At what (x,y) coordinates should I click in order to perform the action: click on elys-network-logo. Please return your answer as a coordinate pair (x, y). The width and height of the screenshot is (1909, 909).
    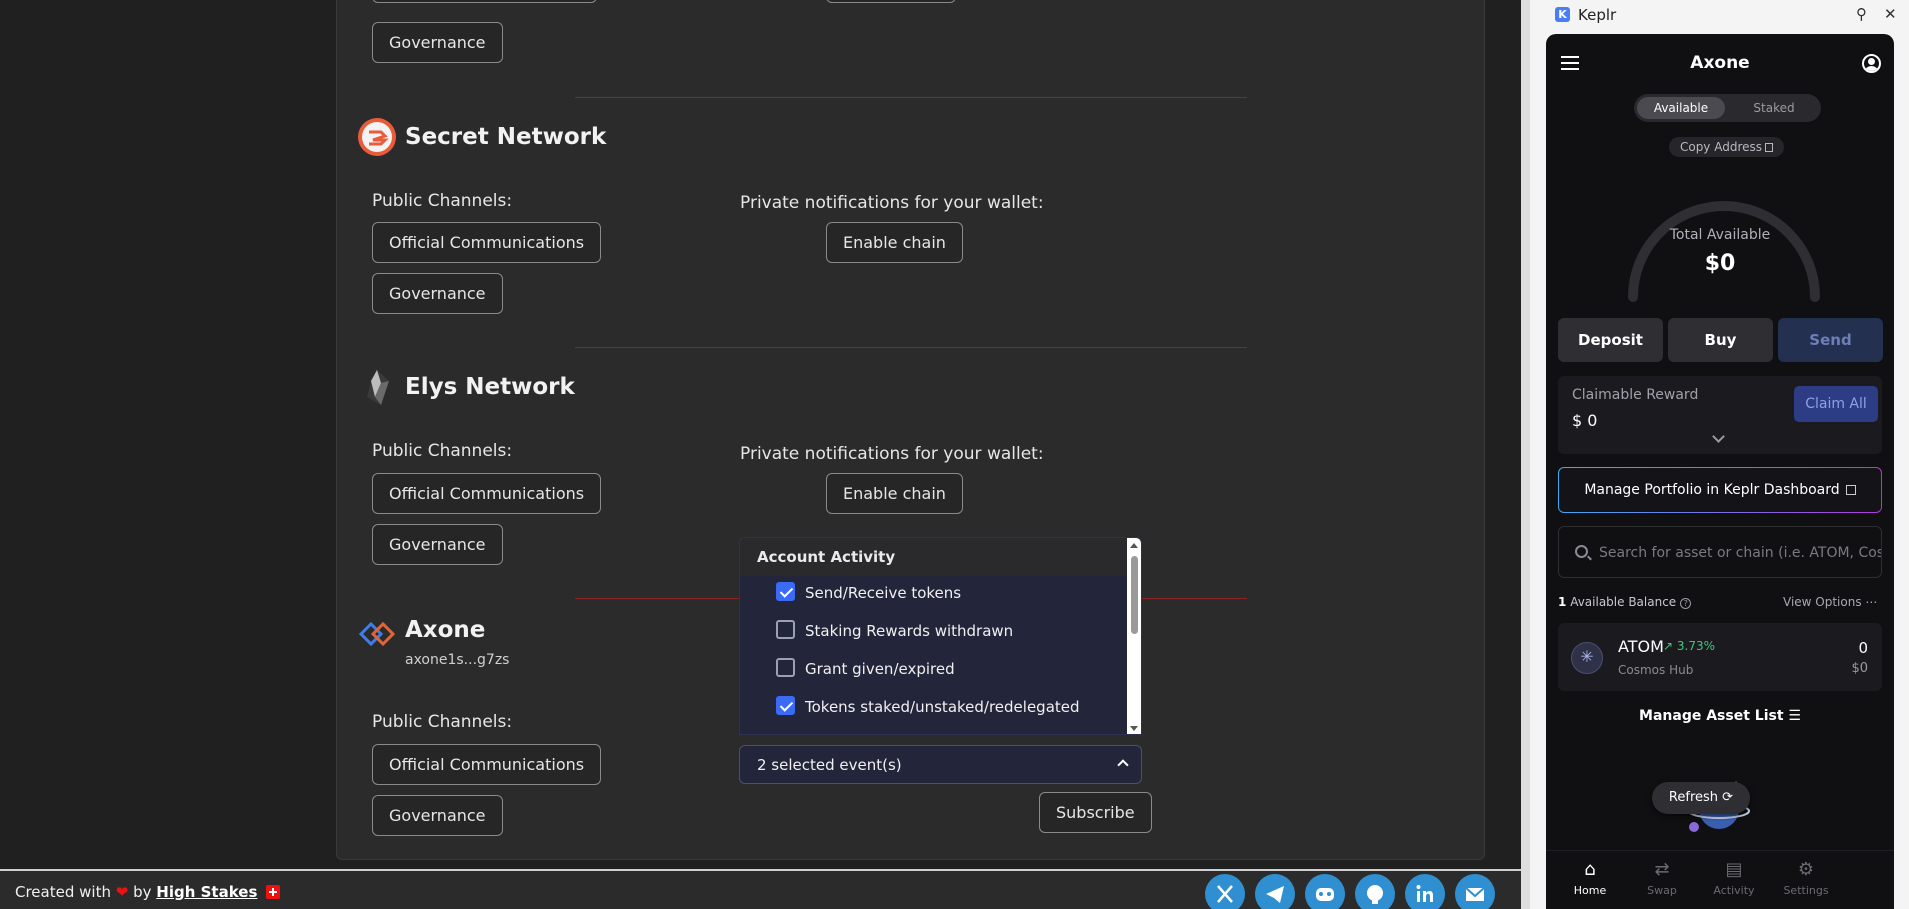
    Looking at the image, I should click on (378, 387).